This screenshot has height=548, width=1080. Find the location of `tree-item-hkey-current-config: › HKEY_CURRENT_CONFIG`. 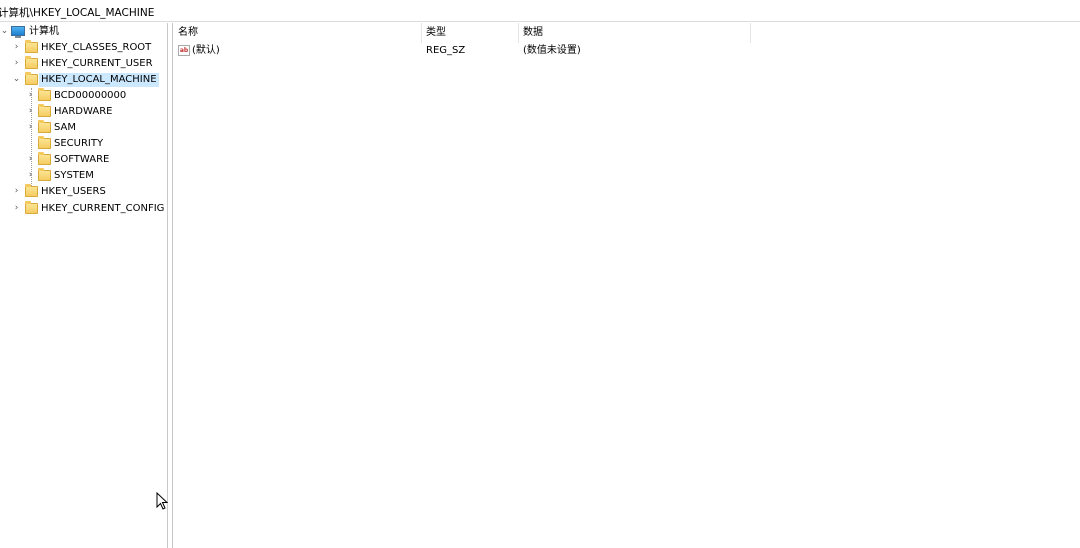

tree-item-hkey-current-config: › HKEY_CURRENT_CONFIG is located at coordinates (83, 209).